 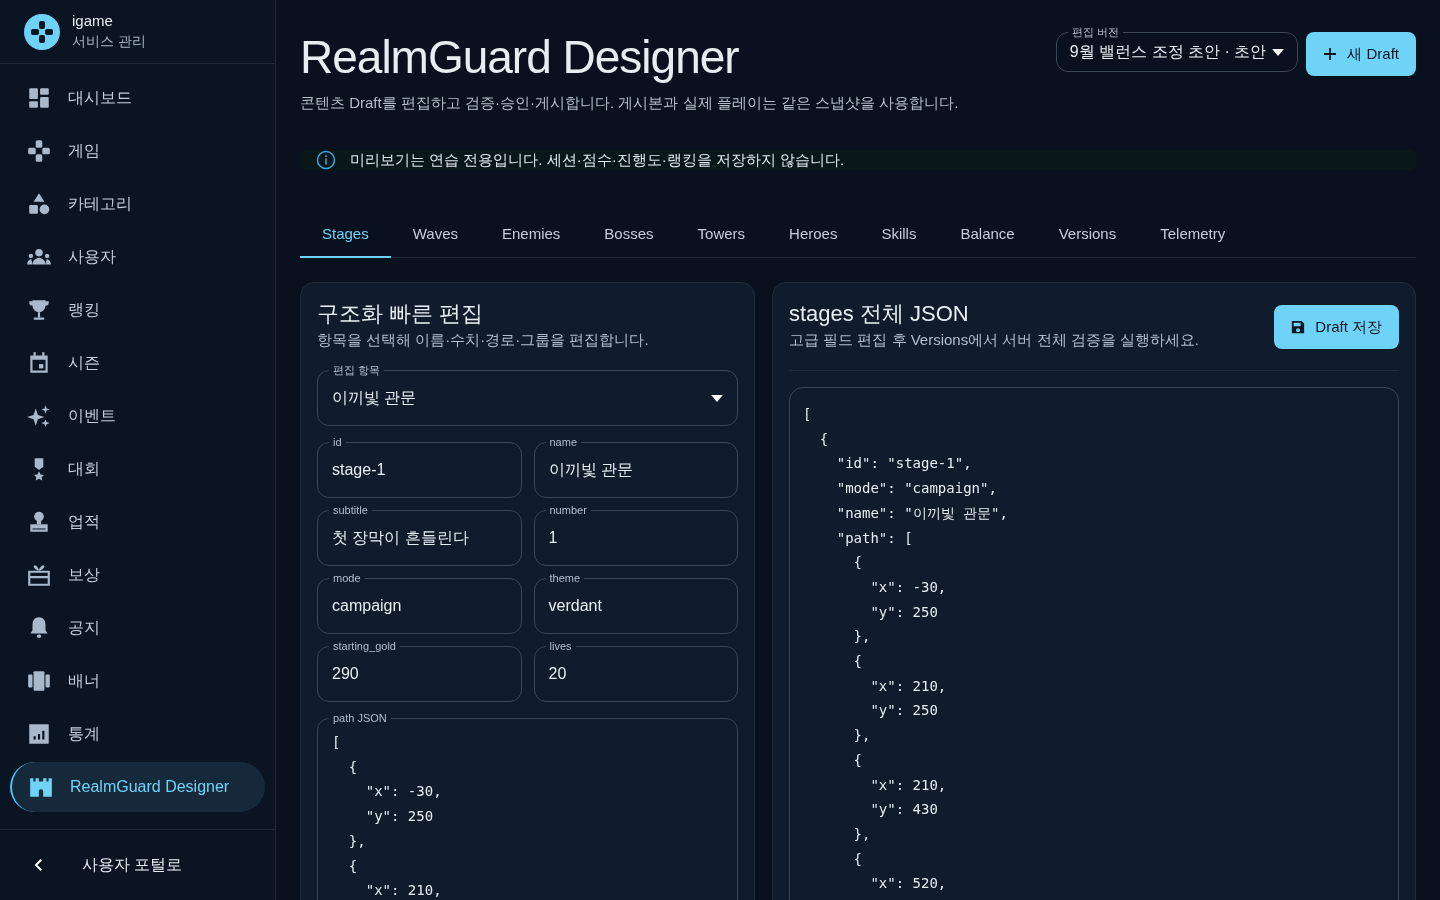 What do you see at coordinates (1361, 54) in the screenshot?
I see `new-draft-button: 새 Draft` at bounding box center [1361, 54].